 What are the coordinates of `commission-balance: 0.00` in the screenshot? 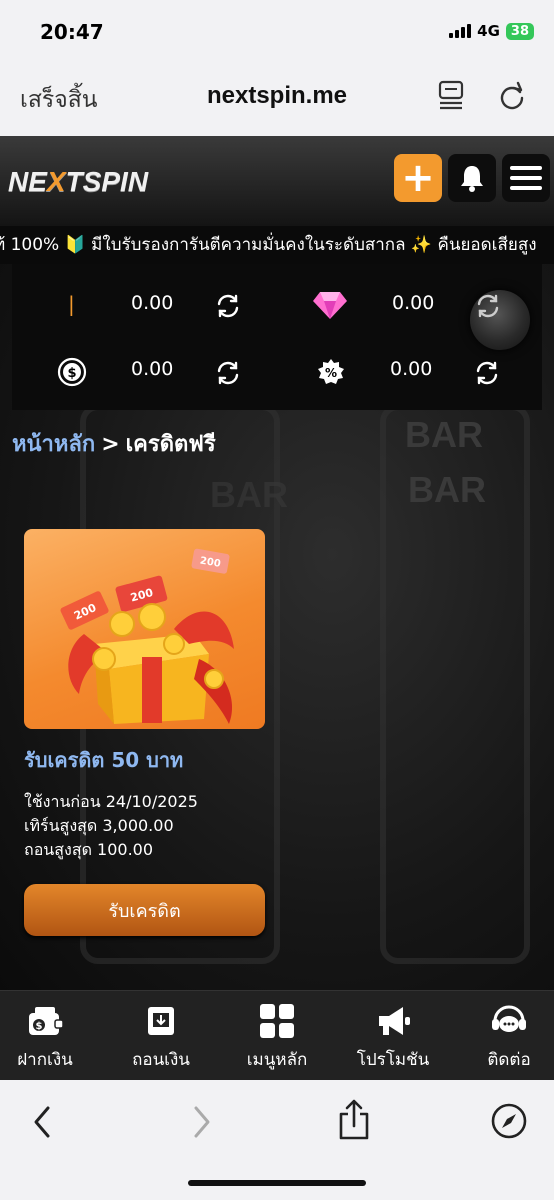 It's located at (411, 369).